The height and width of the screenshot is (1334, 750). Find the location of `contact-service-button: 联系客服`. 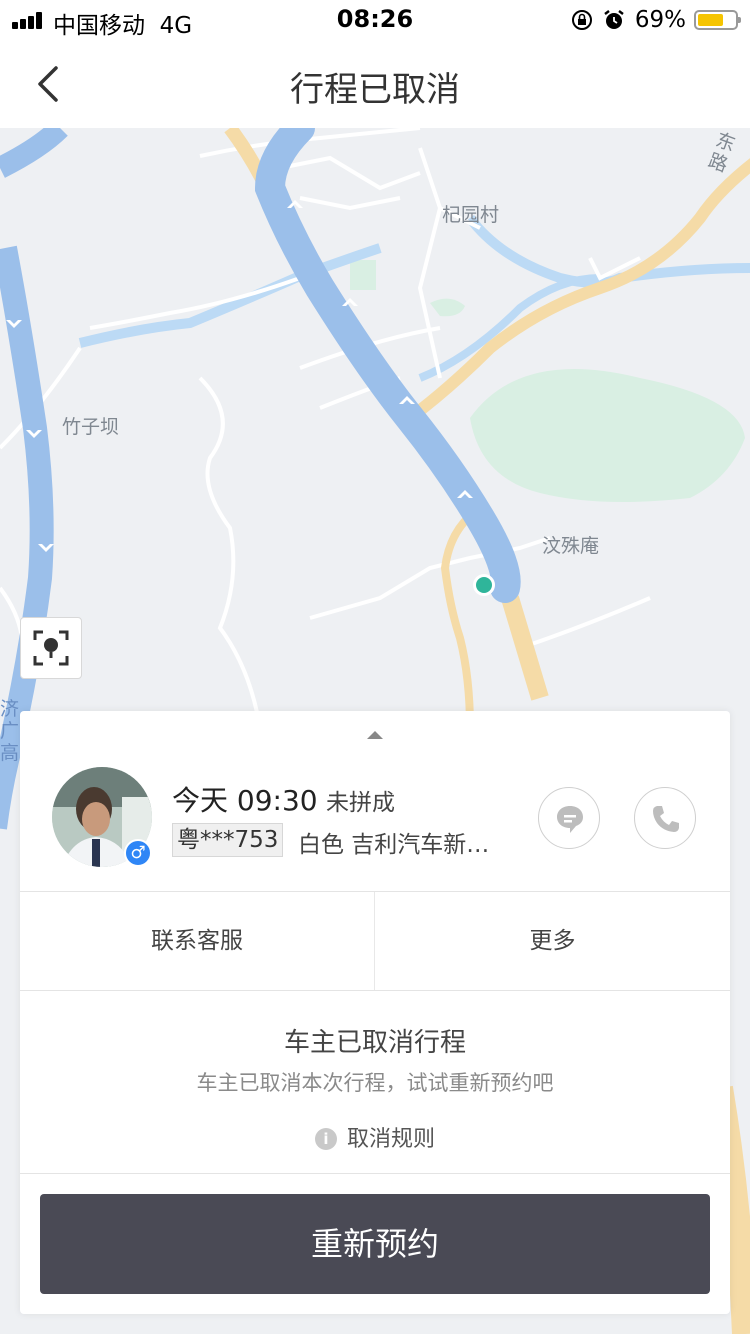

contact-service-button: 联系客服 is located at coordinates (197, 941).